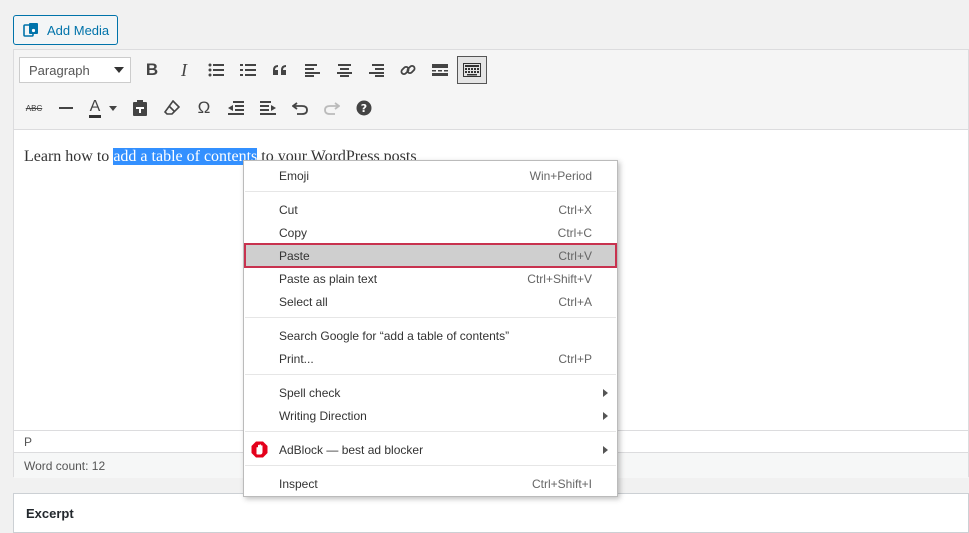 This screenshot has height=533, width=969. Describe the element at coordinates (575, 358) in the screenshot. I see `menu-item-shortcut: Ctrl+P` at that location.